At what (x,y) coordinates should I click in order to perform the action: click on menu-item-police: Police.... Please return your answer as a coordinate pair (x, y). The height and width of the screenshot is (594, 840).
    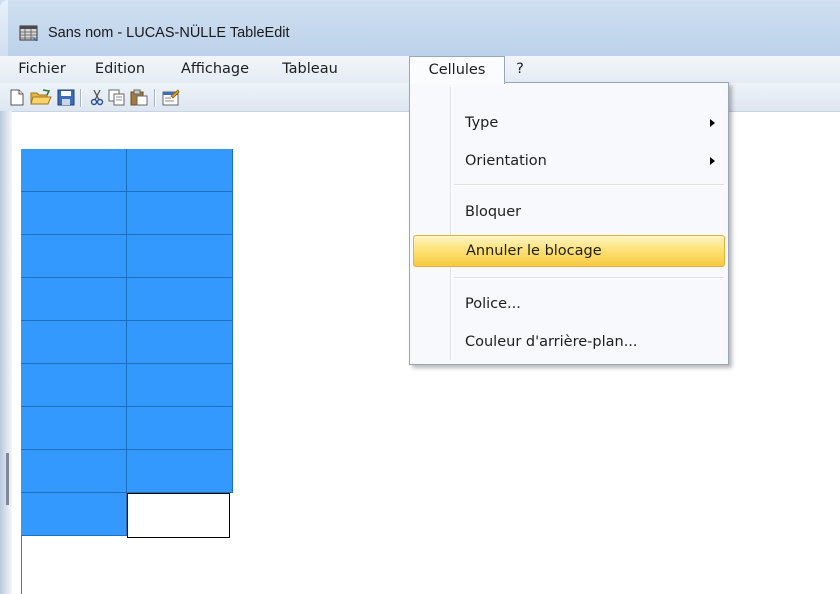
    Looking at the image, I should click on (569, 304).